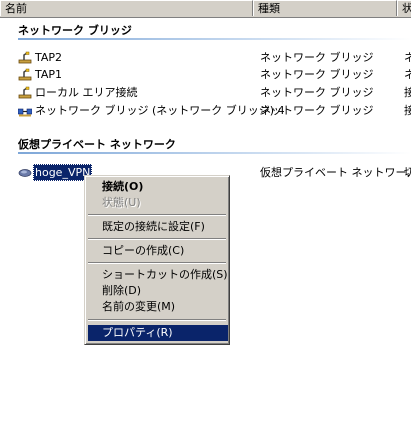  Describe the element at coordinates (25, 172) in the screenshot. I see `vpn-connection-icon` at that location.